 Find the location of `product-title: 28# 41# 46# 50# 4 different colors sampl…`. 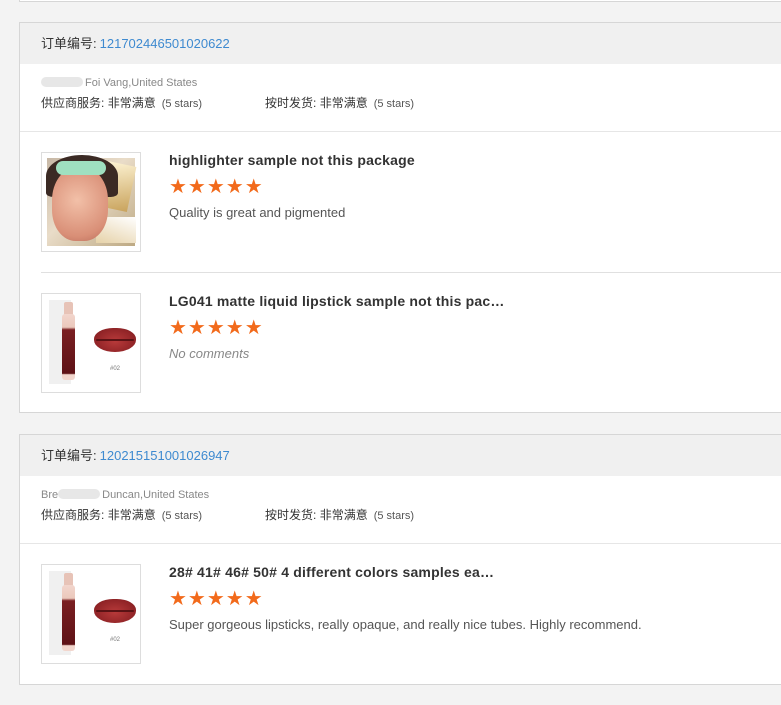

product-title: 28# 41# 46# 50# 4 different colors sampl… is located at coordinates (405, 572).